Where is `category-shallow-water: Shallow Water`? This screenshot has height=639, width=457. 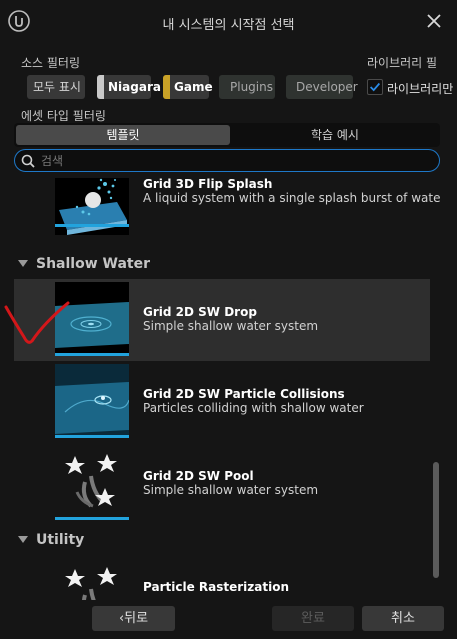
category-shallow-water: Shallow Water is located at coordinates (222, 264).